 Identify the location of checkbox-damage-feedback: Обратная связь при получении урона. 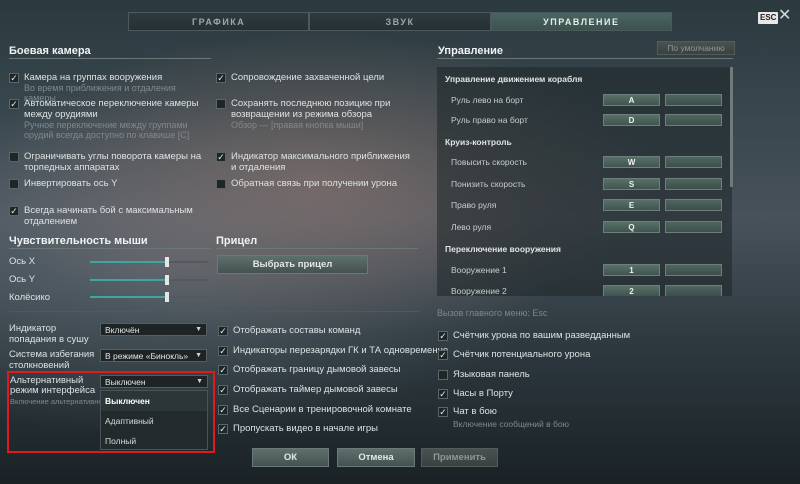
(316, 183).